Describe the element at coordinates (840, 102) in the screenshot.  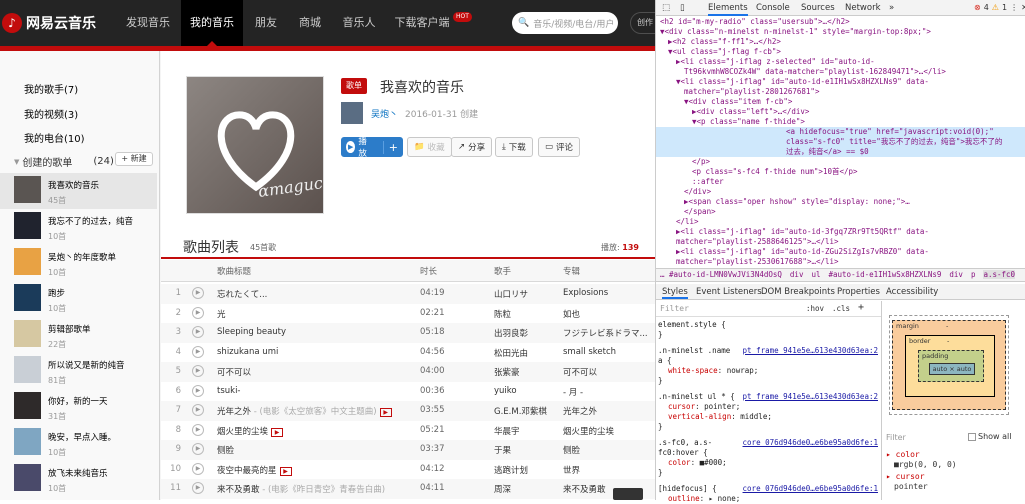
I see `dom-node-line: ▼<div class="item f-cb">` at that location.